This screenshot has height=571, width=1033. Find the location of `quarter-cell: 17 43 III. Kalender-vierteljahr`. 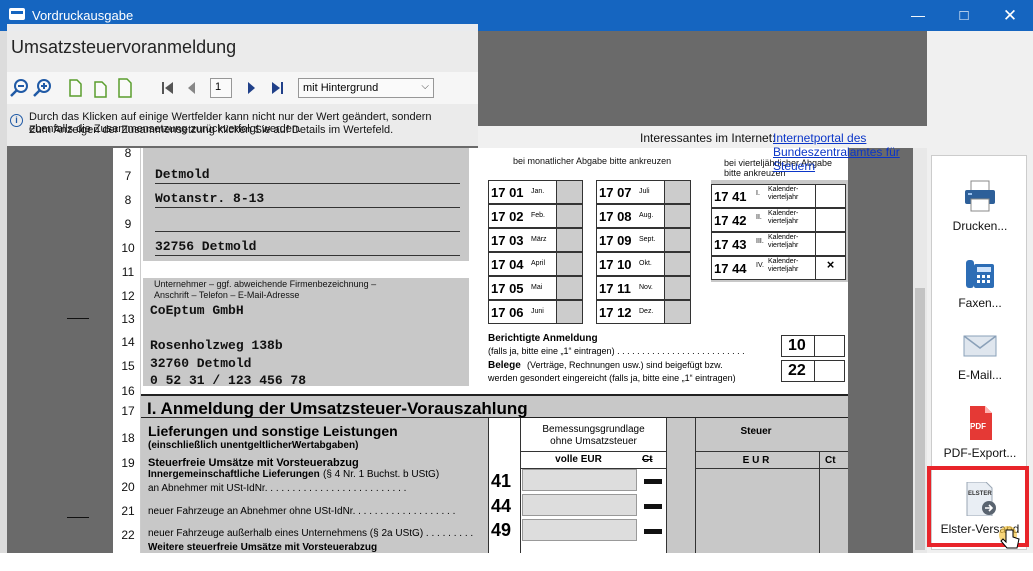

quarter-cell: 17 43 III. Kalender-vierteljahr is located at coordinates (778, 244).